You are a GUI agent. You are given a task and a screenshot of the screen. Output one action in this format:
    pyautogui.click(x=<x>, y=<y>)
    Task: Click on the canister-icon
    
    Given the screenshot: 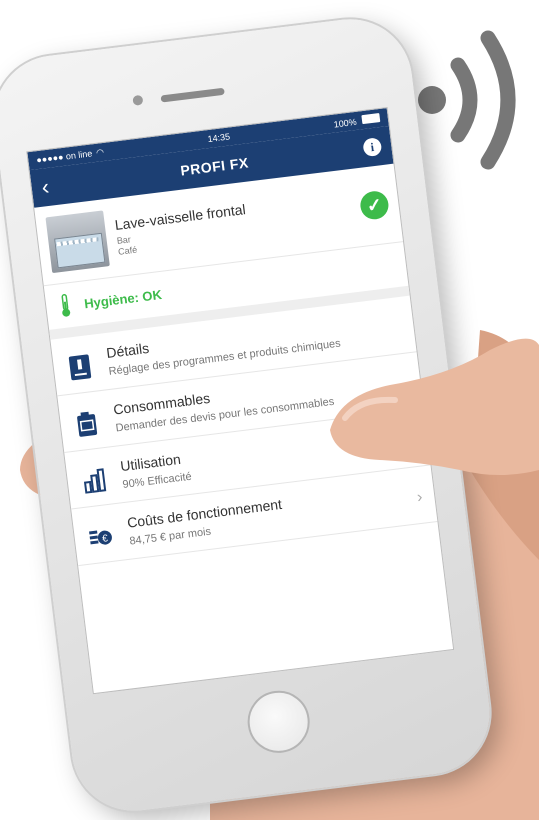 What is the action you would take?
    pyautogui.click(x=87, y=424)
    